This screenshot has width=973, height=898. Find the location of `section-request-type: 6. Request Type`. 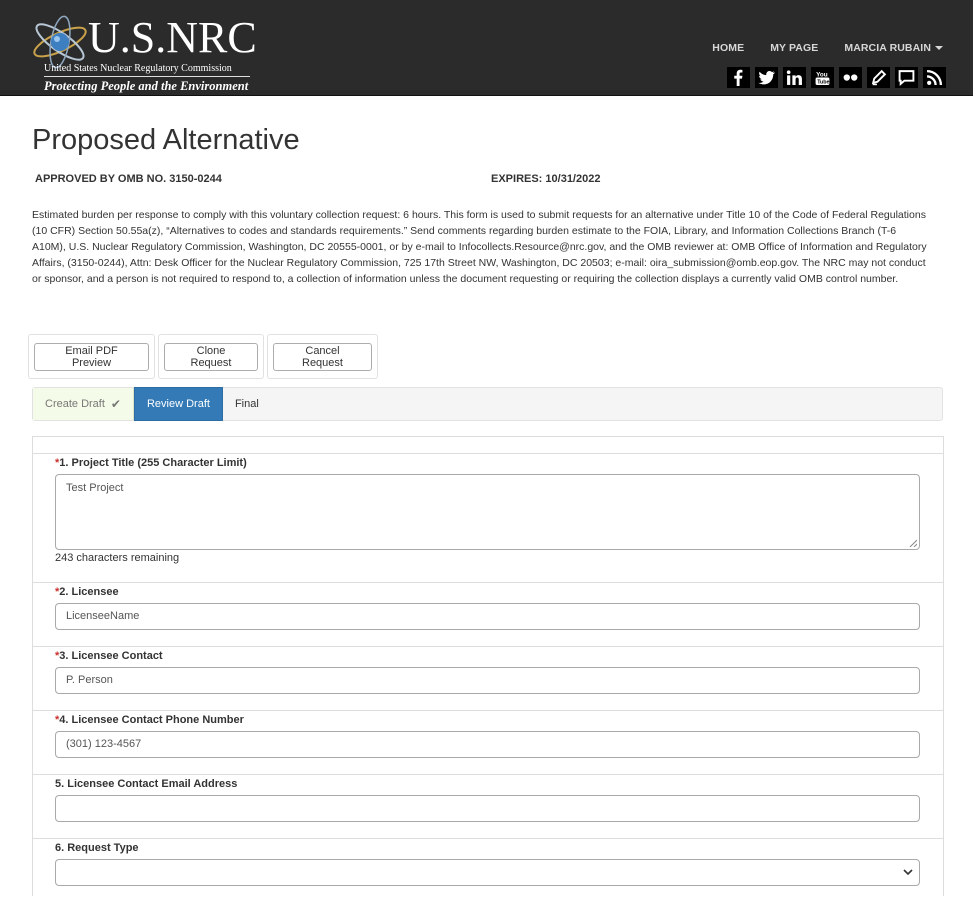

section-request-type: 6. Request Type is located at coordinates (488, 868).